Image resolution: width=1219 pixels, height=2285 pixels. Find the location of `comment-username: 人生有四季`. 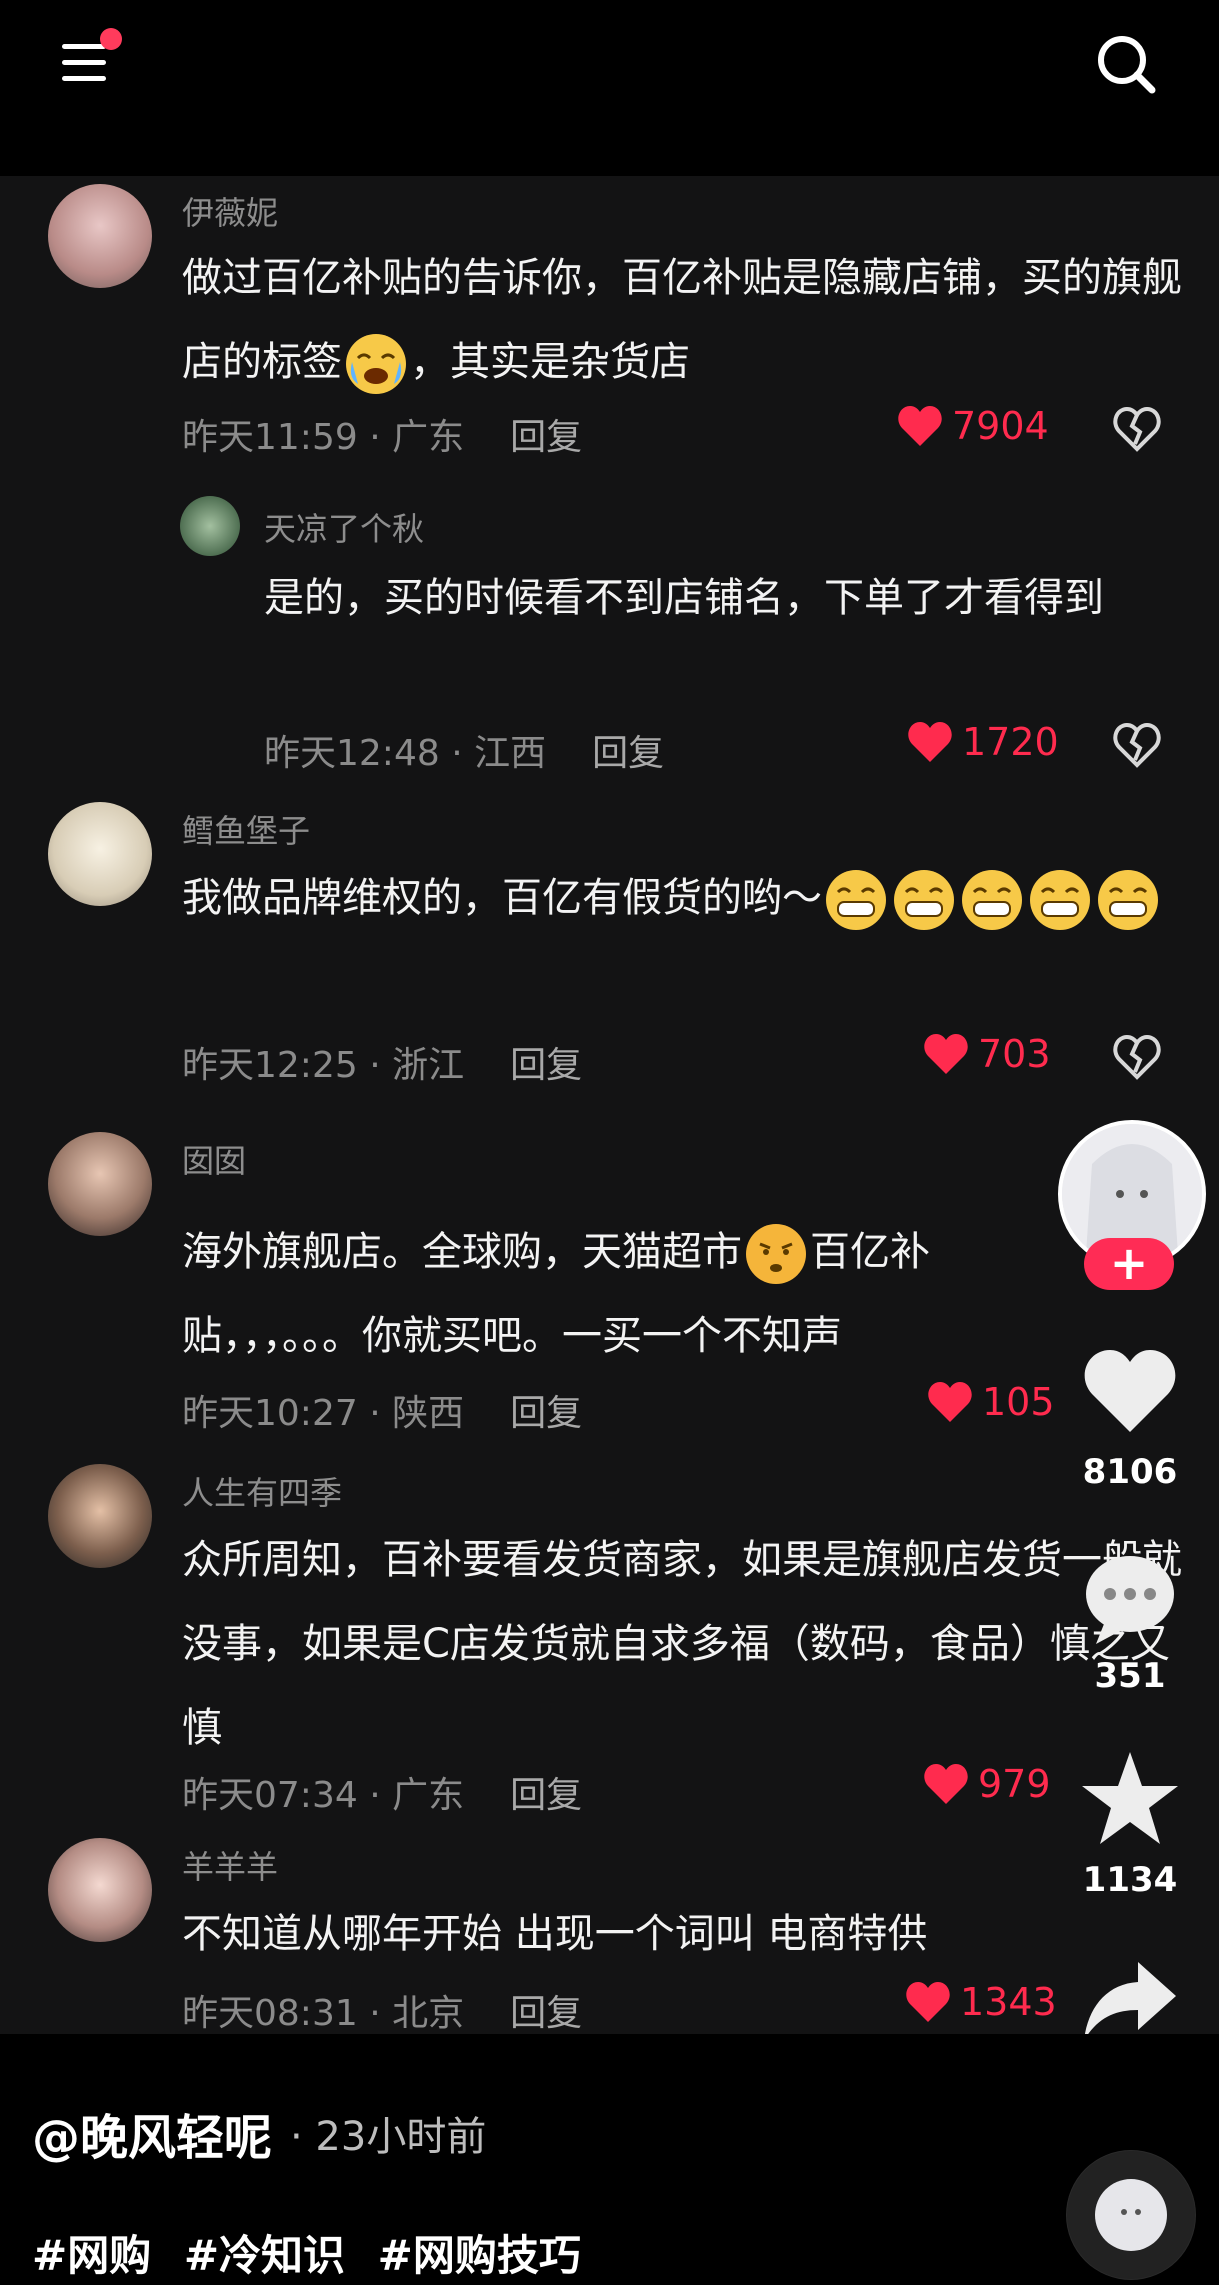

comment-username: 人生有四季 is located at coordinates (262, 1491).